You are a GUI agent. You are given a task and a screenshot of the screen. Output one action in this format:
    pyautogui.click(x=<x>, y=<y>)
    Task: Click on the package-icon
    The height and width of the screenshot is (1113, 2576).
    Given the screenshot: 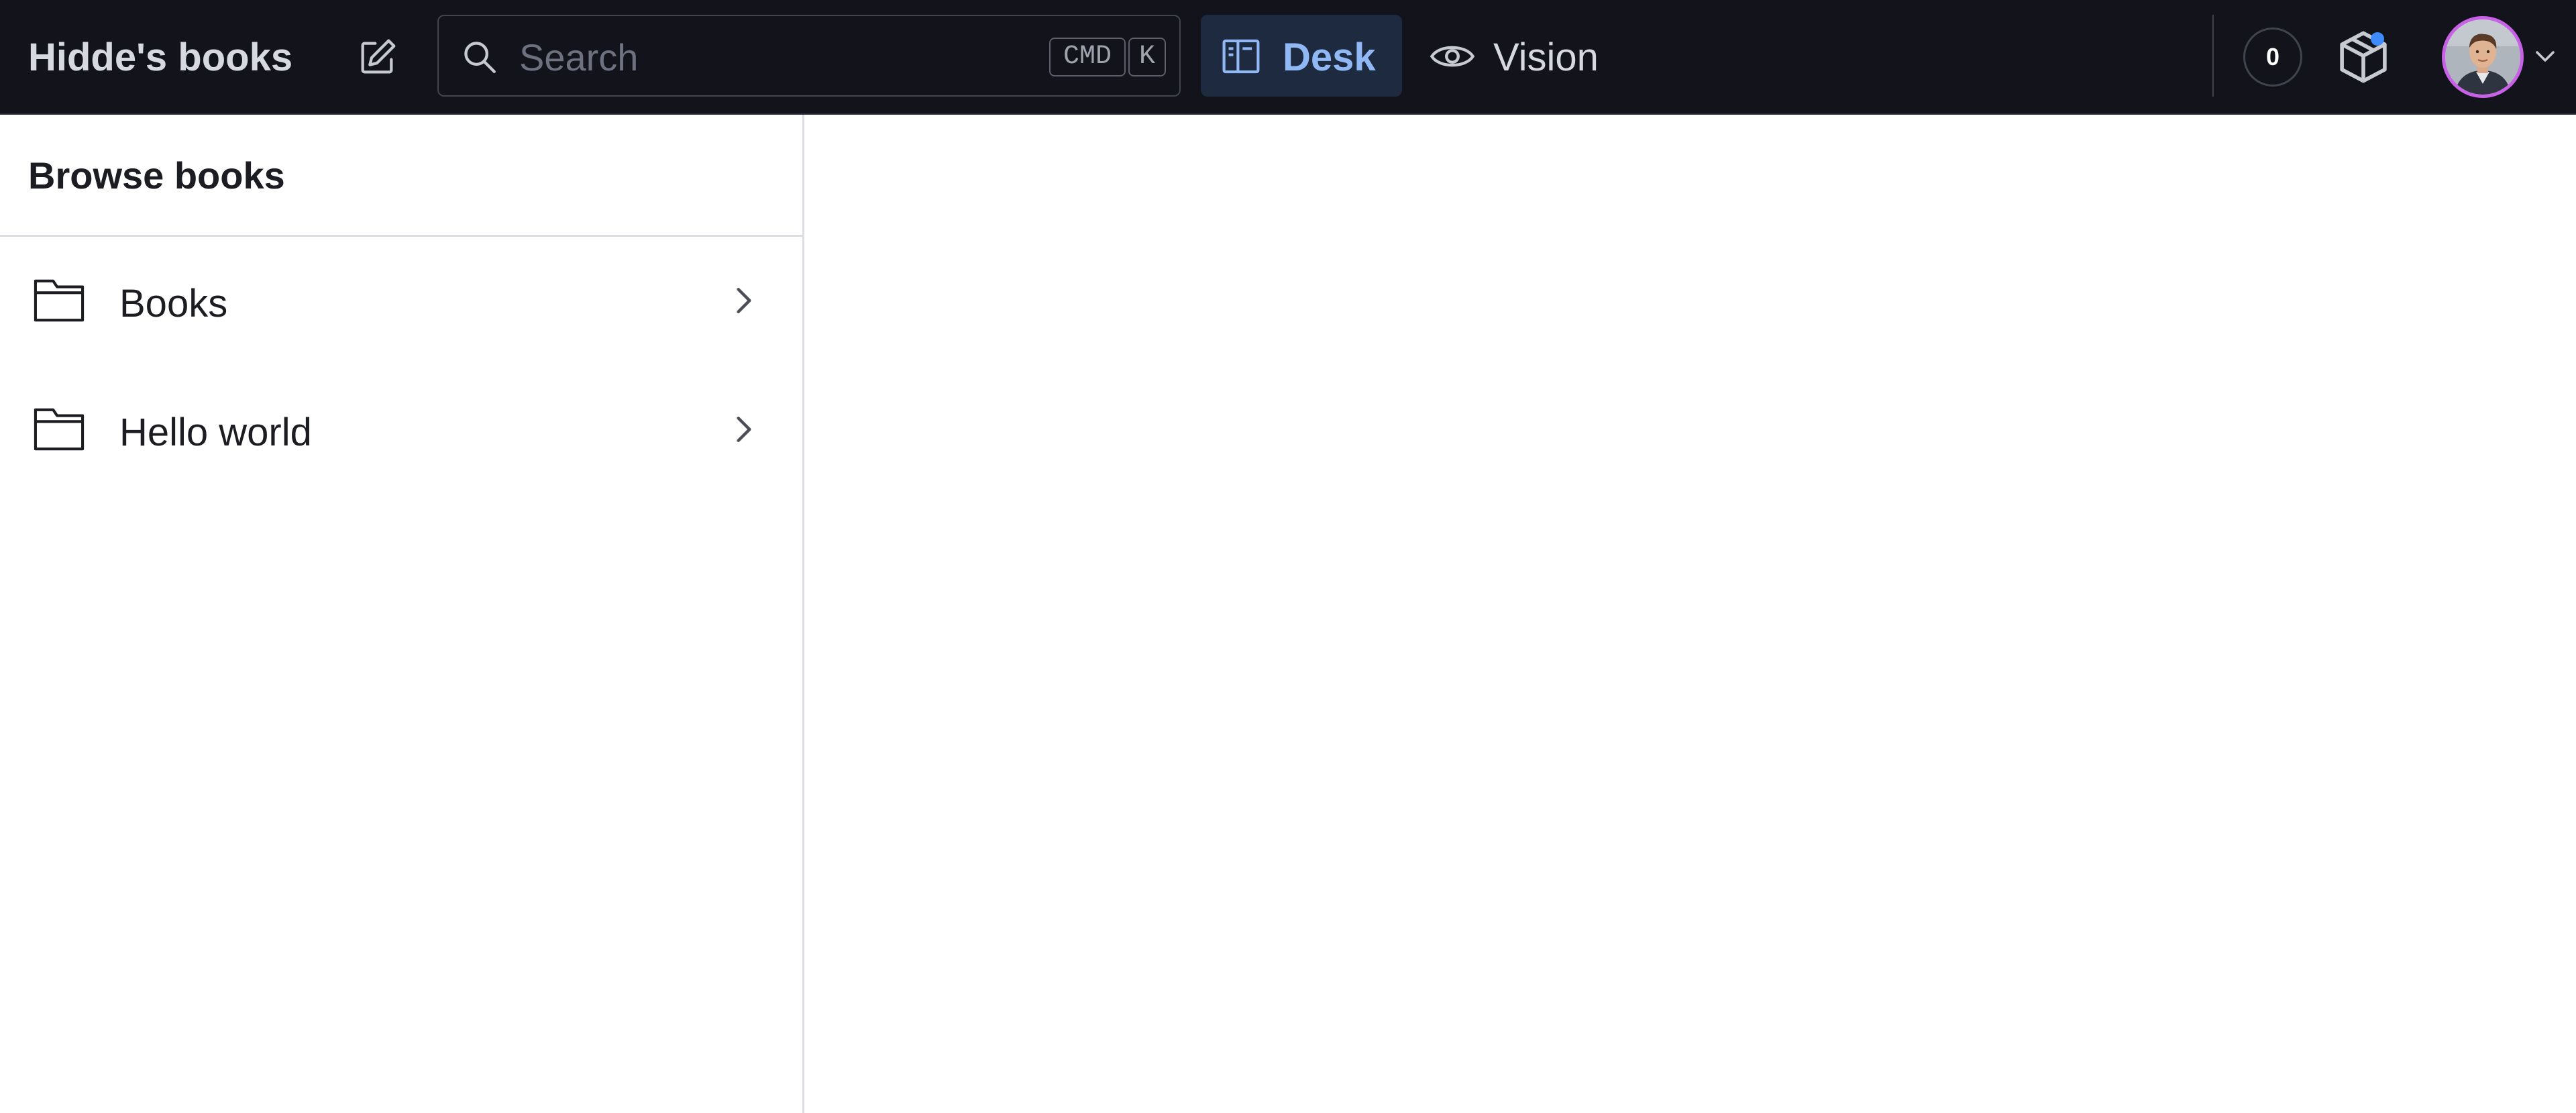 What is the action you would take?
    pyautogui.click(x=2363, y=57)
    